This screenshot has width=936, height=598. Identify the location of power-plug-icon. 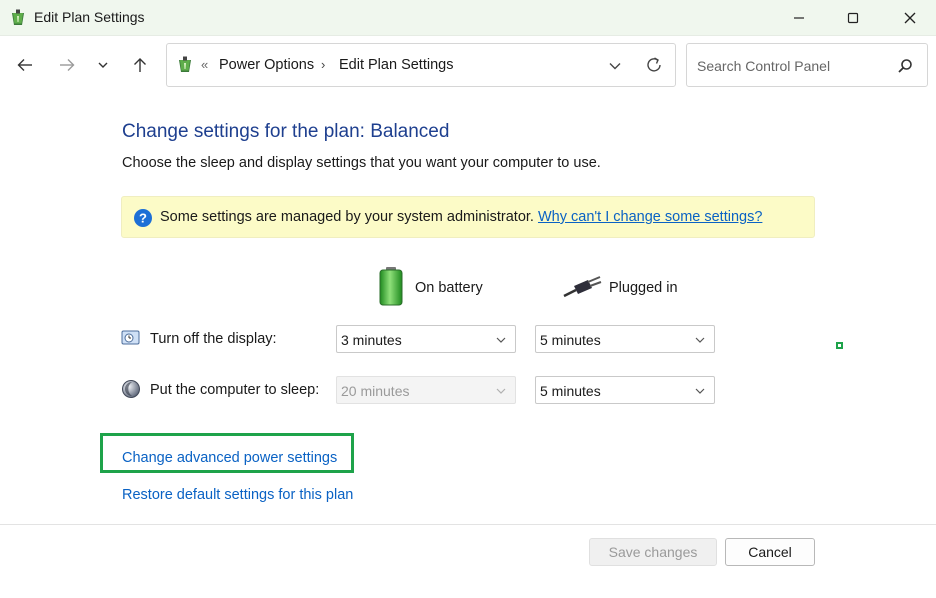
(582, 287).